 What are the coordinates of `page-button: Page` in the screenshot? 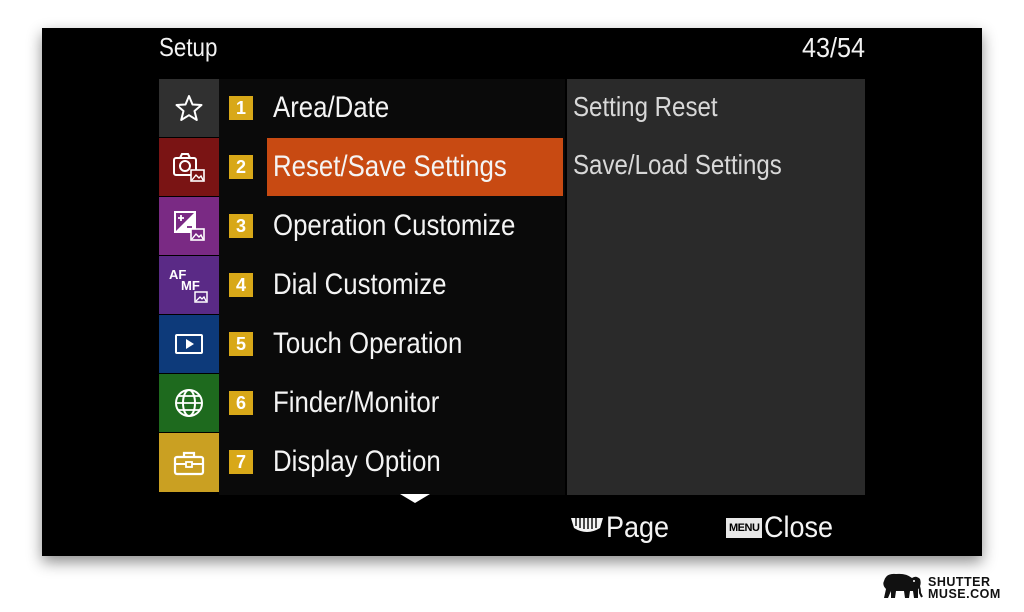 It's located at (623, 528).